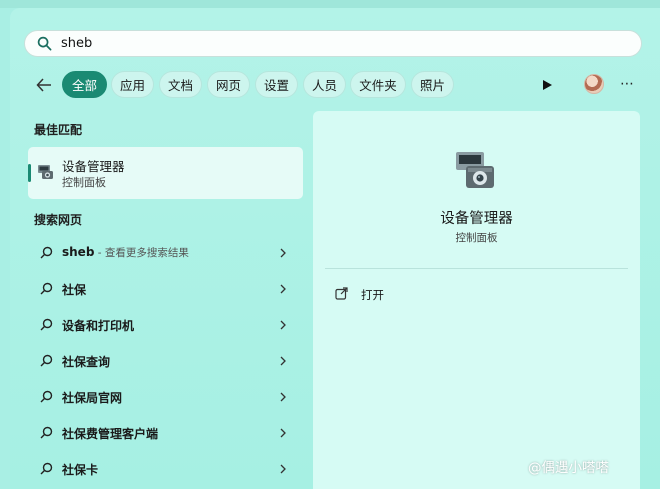 The height and width of the screenshot is (489, 660). What do you see at coordinates (86, 362) in the screenshot?
I see `web-result-label: 社保查询` at bounding box center [86, 362].